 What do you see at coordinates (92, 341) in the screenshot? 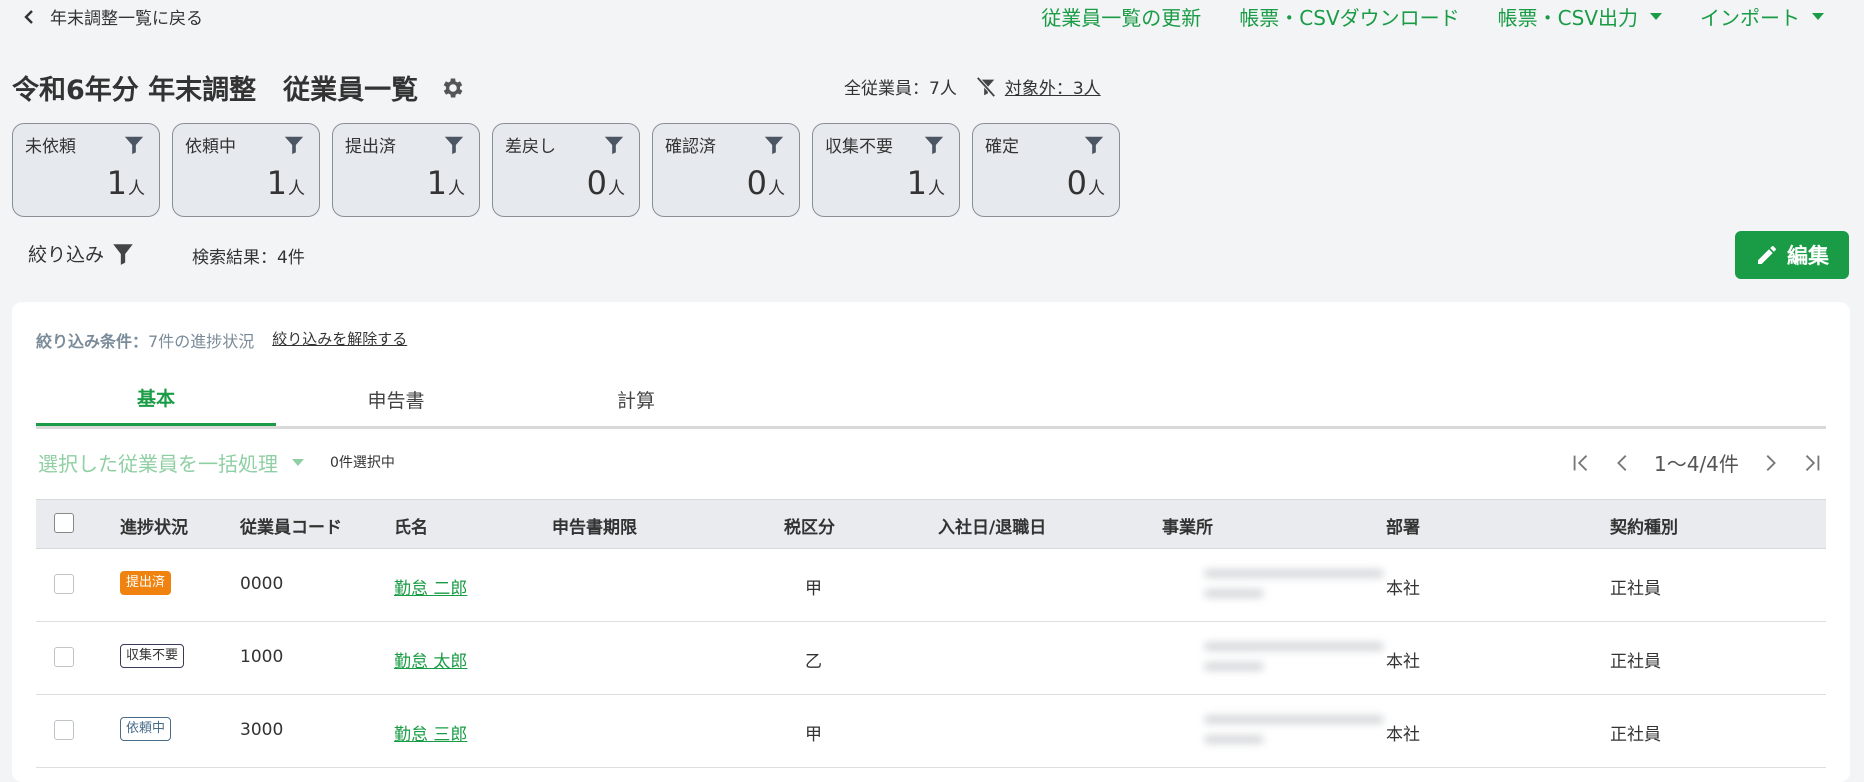
I see `condition-label: 絞り込み条件：` at bounding box center [92, 341].